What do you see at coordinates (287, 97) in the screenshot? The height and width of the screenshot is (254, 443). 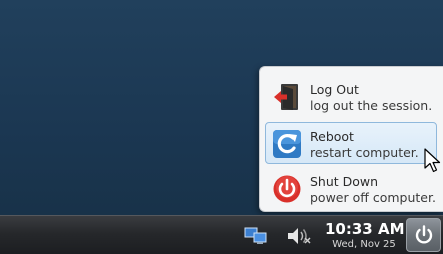 I see `logout-icon` at bounding box center [287, 97].